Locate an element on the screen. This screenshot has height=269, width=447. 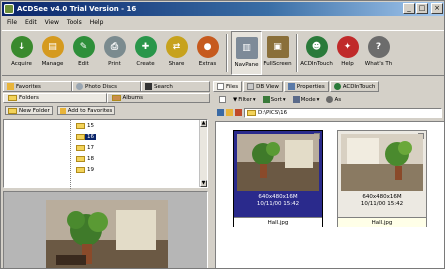
filter-button: ▼ Filter ▾ is located at coordinates (244, 100).